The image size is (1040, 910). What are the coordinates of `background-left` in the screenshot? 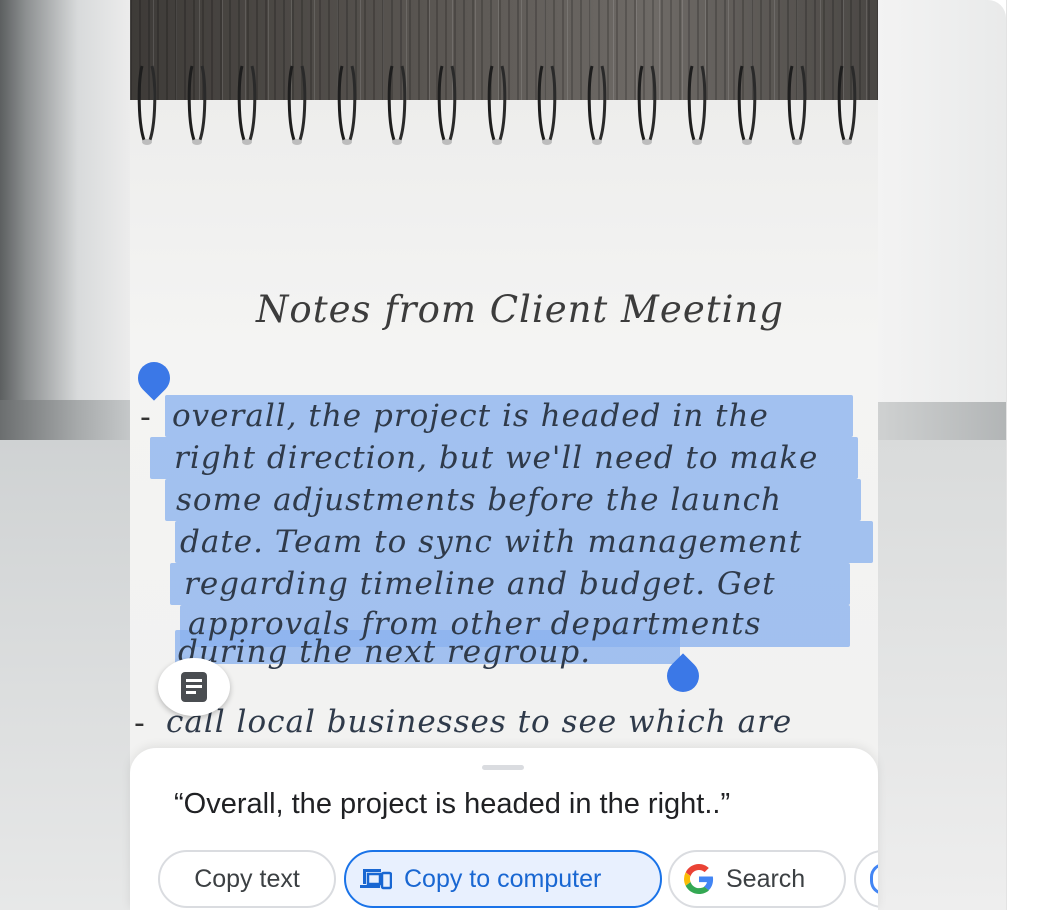 It's located at (65, 455).